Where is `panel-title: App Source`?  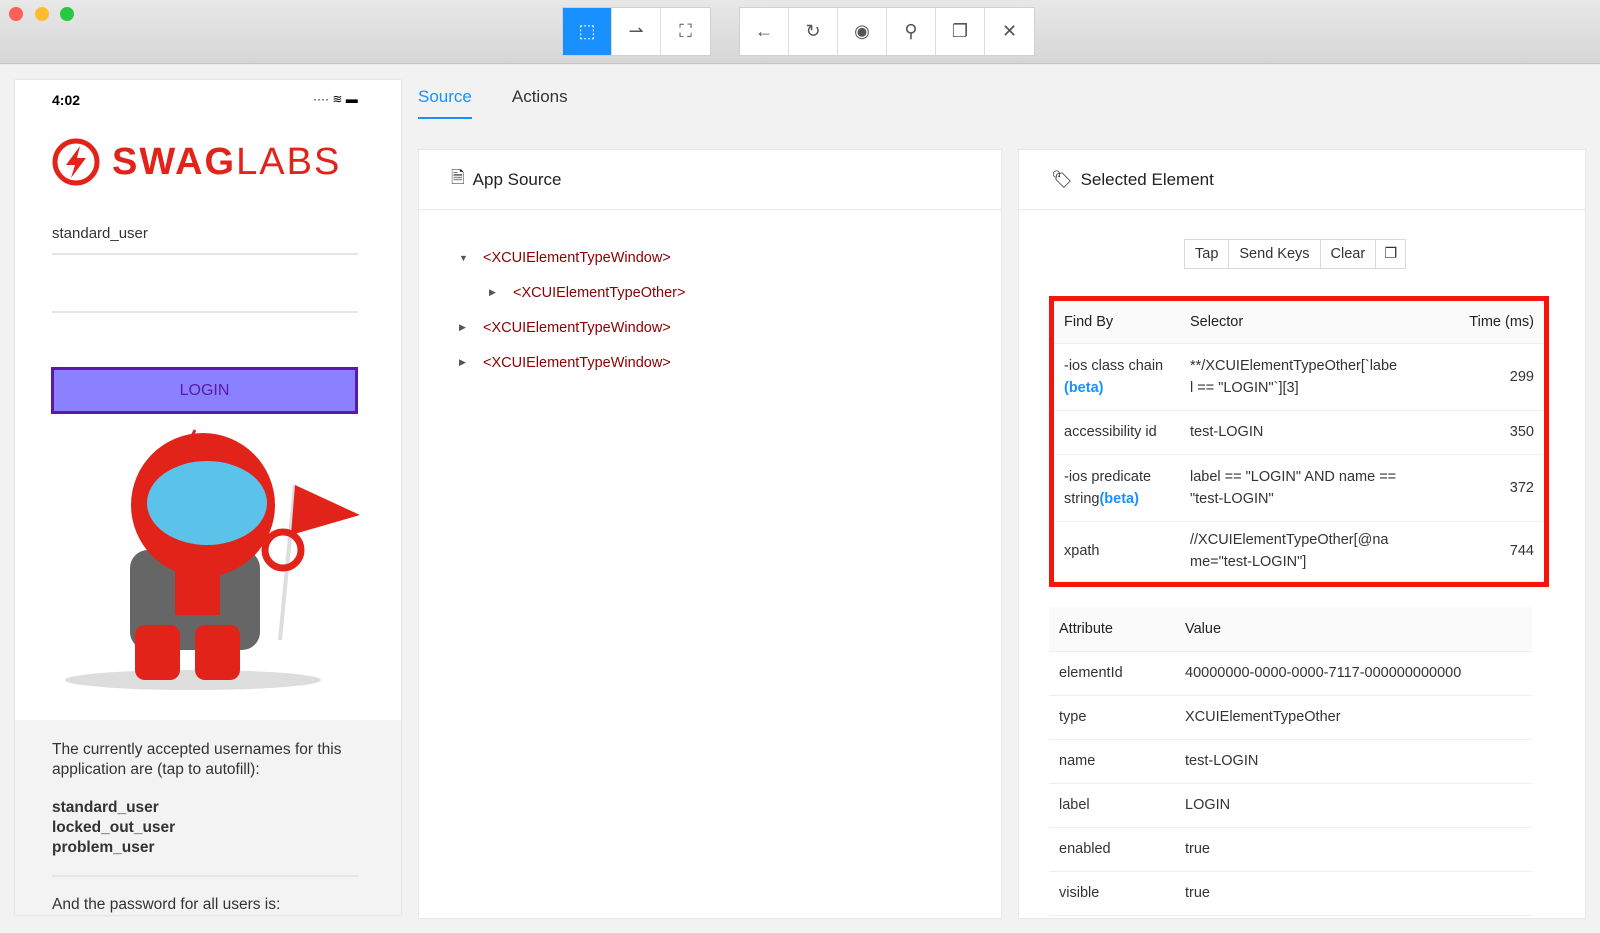 panel-title: App Source is located at coordinates (517, 179).